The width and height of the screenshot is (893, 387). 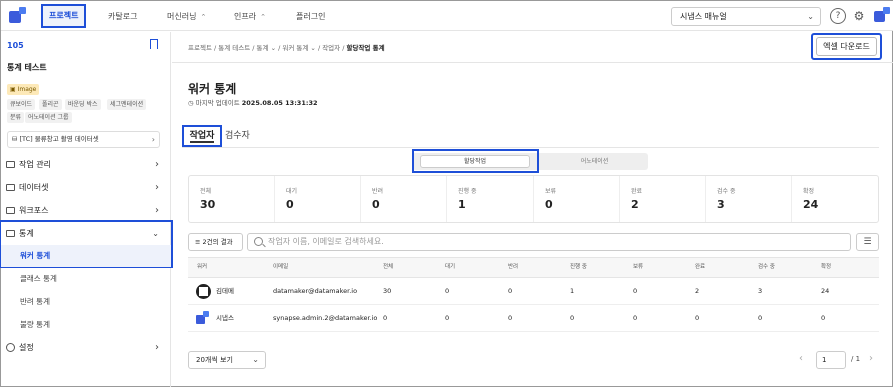 What do you see at coordinates (253, 103) in the screenshot?
I see `last-updated: ◷ 마지막 업데이트 2025.08.05 13:31:32` at bounding box center [253, 103].